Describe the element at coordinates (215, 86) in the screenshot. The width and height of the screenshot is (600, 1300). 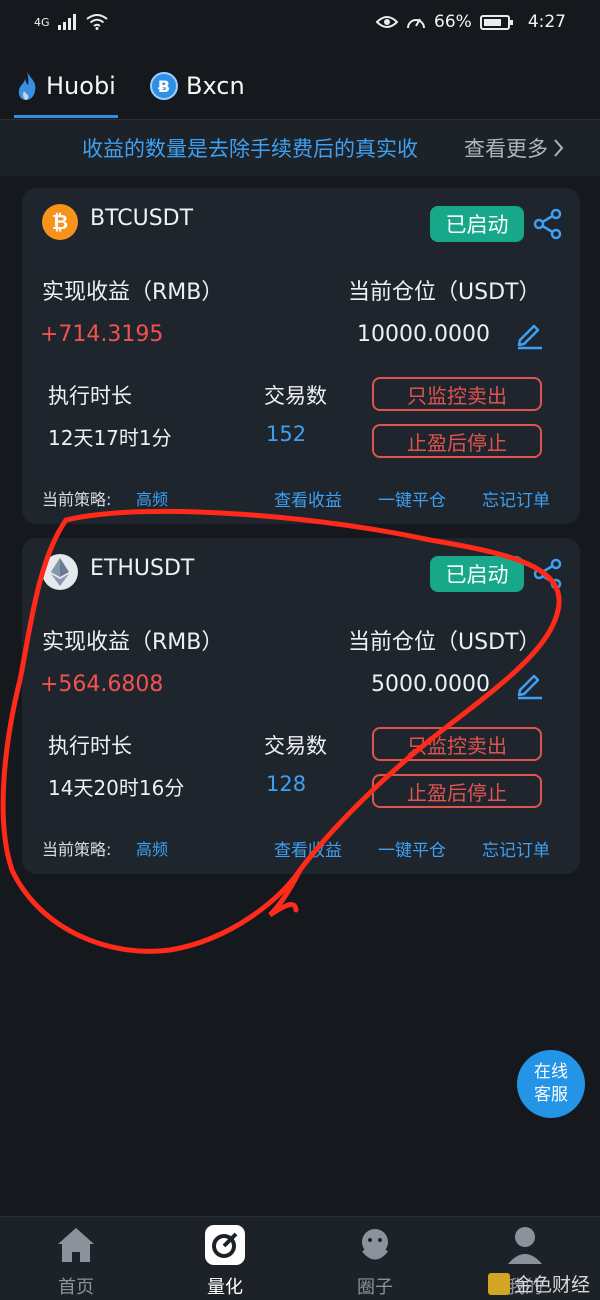
I see `tab-bxcn-label: Bxcn` at that location.